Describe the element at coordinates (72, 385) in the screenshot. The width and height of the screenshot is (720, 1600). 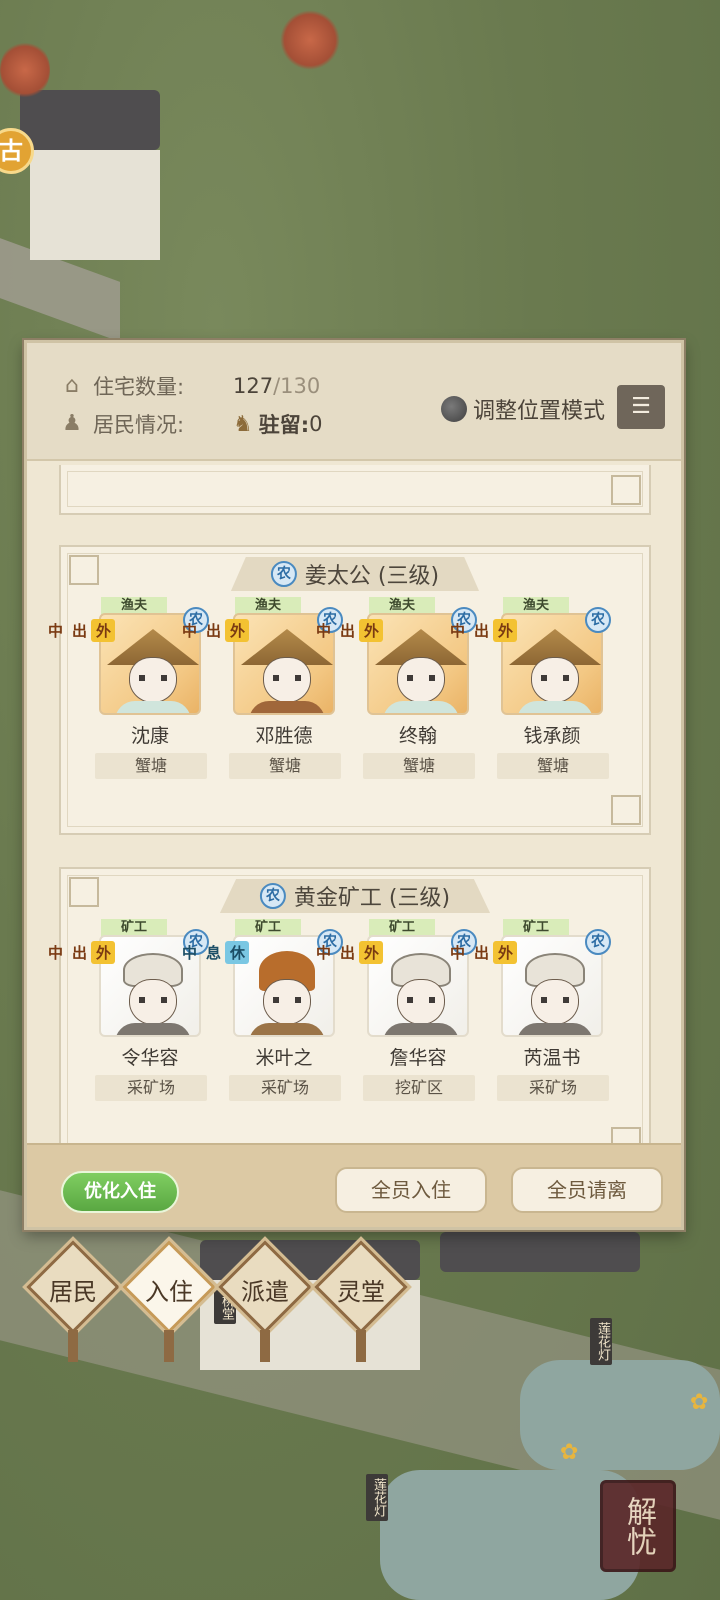
I see `house-icon: ⌂` at that location.